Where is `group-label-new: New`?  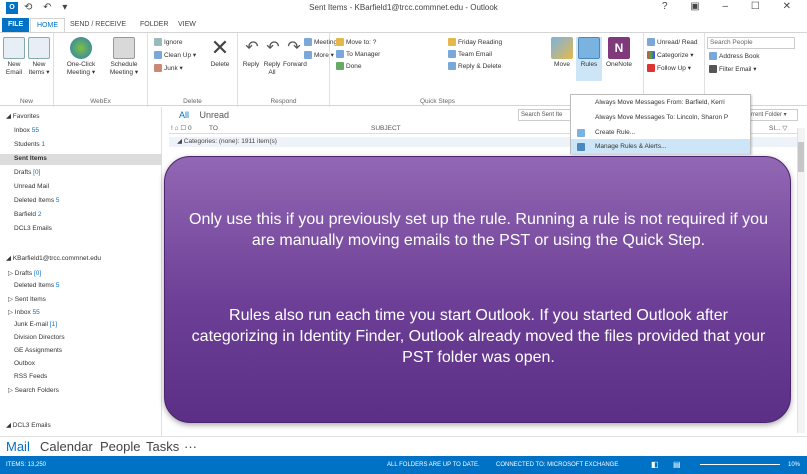
group-label-new: New is located at coordinates (26, 101).